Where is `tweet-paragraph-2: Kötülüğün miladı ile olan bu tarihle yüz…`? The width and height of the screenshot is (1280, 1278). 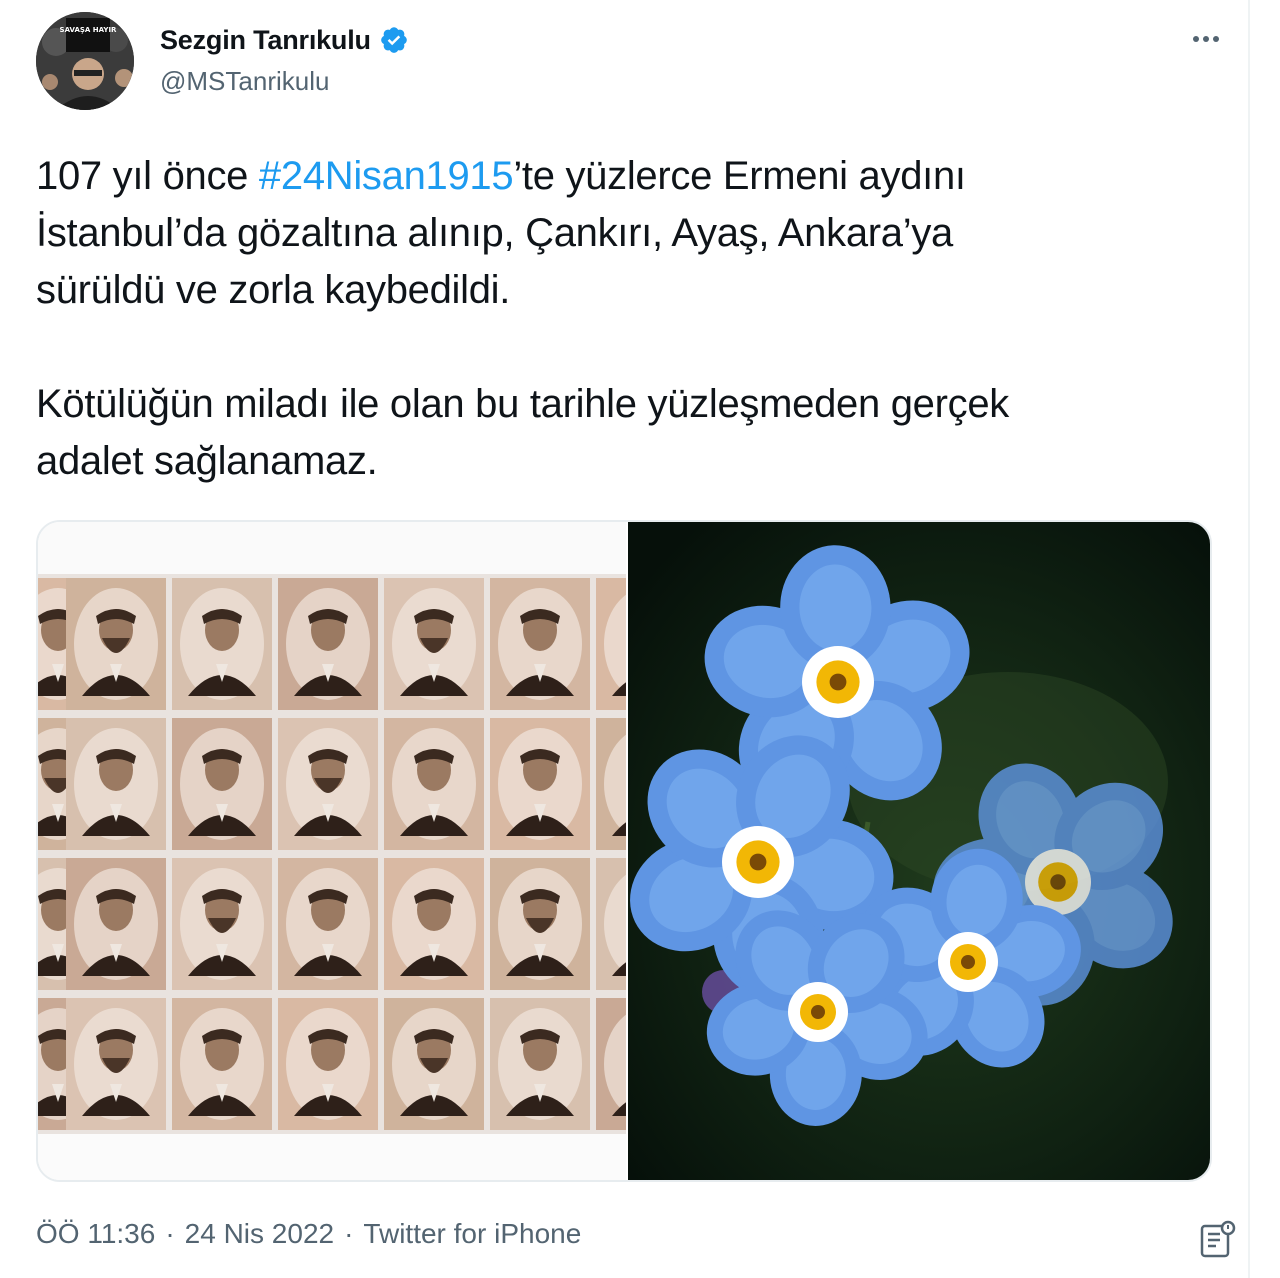
tweet-paragraph-2: Kötülüğün miladı ile olan bu tarihle yüz… is located at coordinates (522, 432).